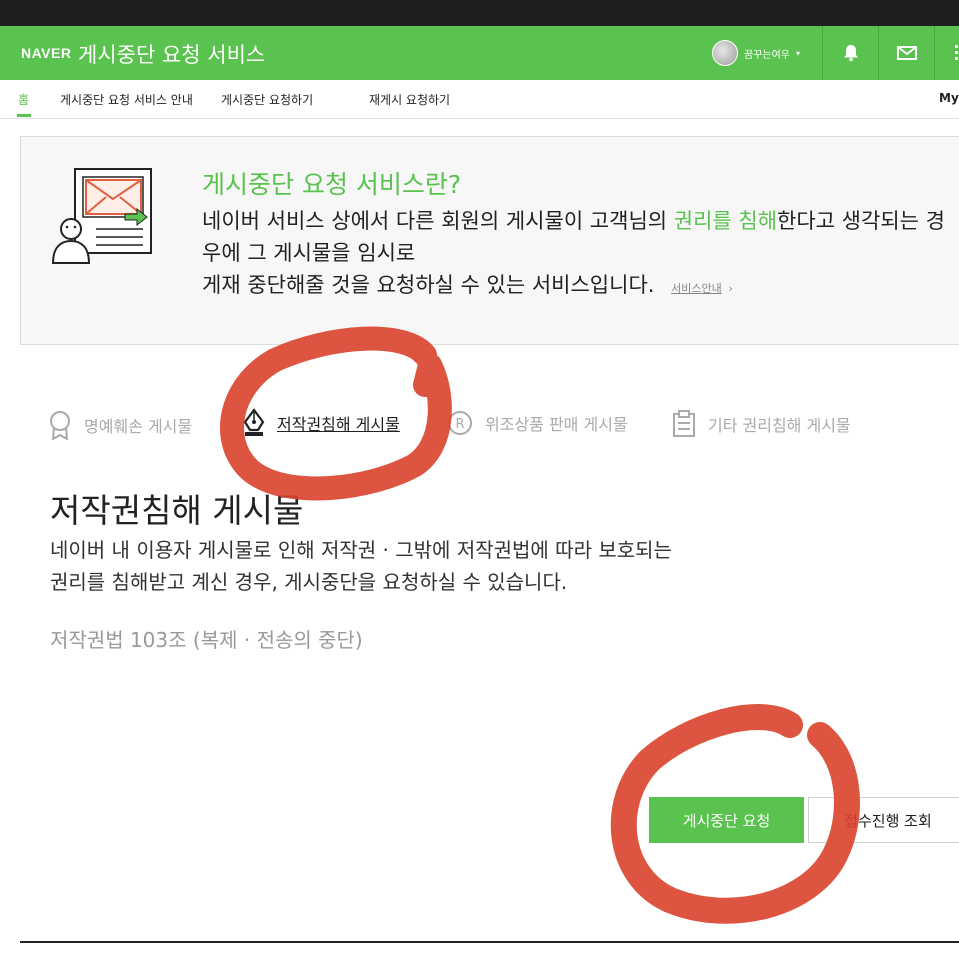  I want to click on registered-icon: R, so click(460, 423).